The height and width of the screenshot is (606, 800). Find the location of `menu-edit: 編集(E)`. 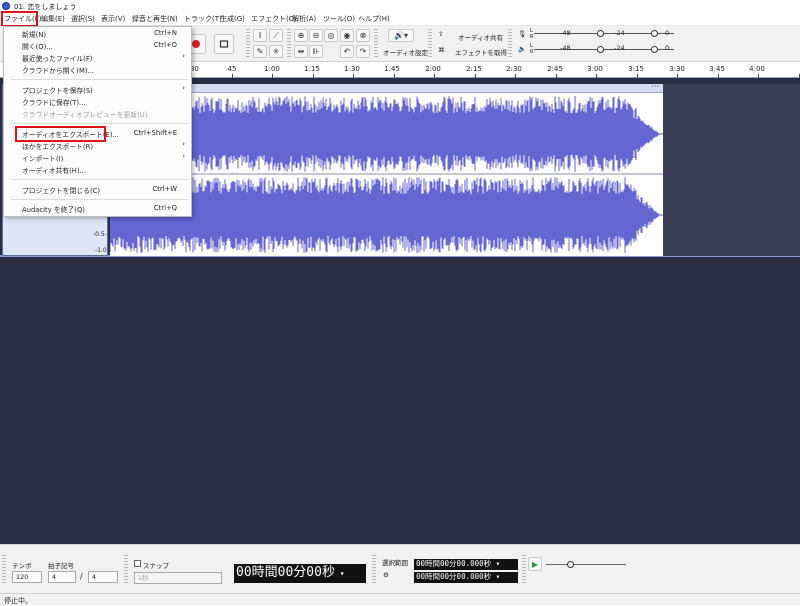

menu-edit: 編集(E) is located at coordinates (53, 19).